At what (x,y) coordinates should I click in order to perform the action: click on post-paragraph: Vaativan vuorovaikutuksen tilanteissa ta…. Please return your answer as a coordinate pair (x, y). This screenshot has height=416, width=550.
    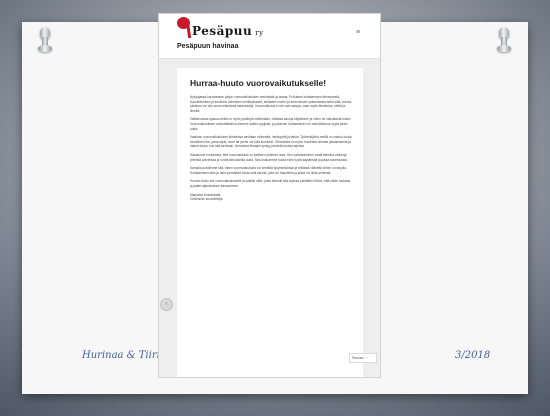
    Looking at the image, I should click on (271, 142).